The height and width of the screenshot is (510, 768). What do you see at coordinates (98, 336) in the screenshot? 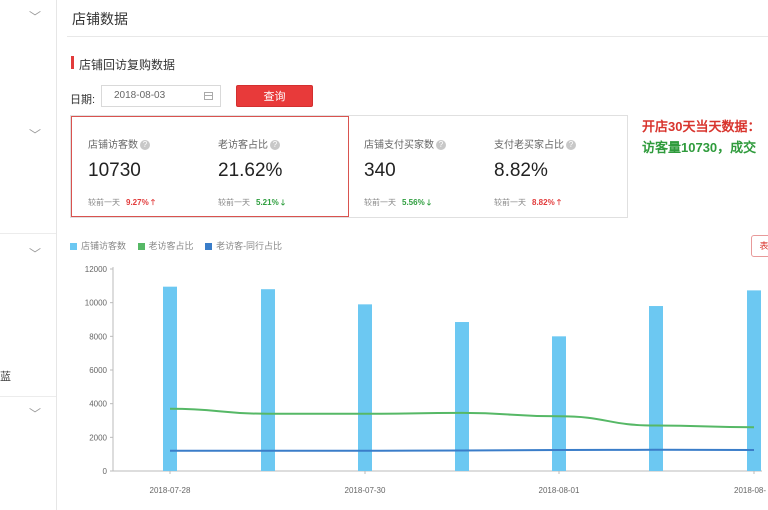
I see `y-tick-label: 8000` at bounding box center [98, 336].